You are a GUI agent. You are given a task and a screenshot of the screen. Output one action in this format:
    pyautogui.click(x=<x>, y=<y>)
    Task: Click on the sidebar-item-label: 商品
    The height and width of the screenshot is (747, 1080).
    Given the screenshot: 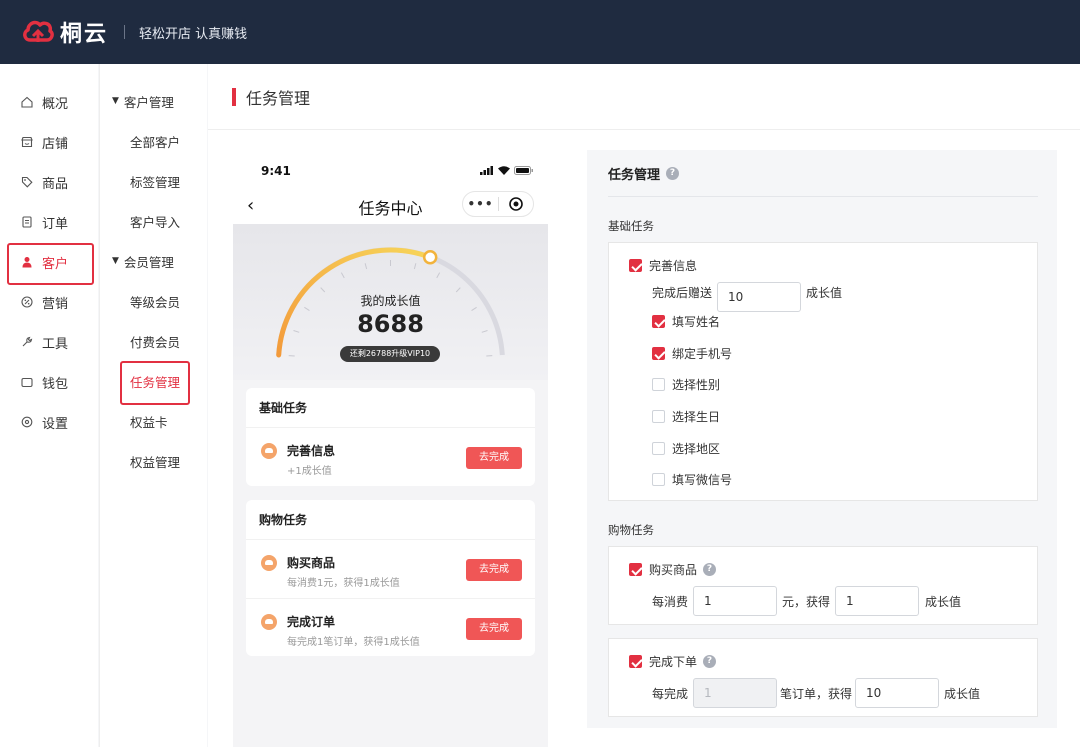 What is the action you would take?
    pyautogui.click(x=55, y=184)
    